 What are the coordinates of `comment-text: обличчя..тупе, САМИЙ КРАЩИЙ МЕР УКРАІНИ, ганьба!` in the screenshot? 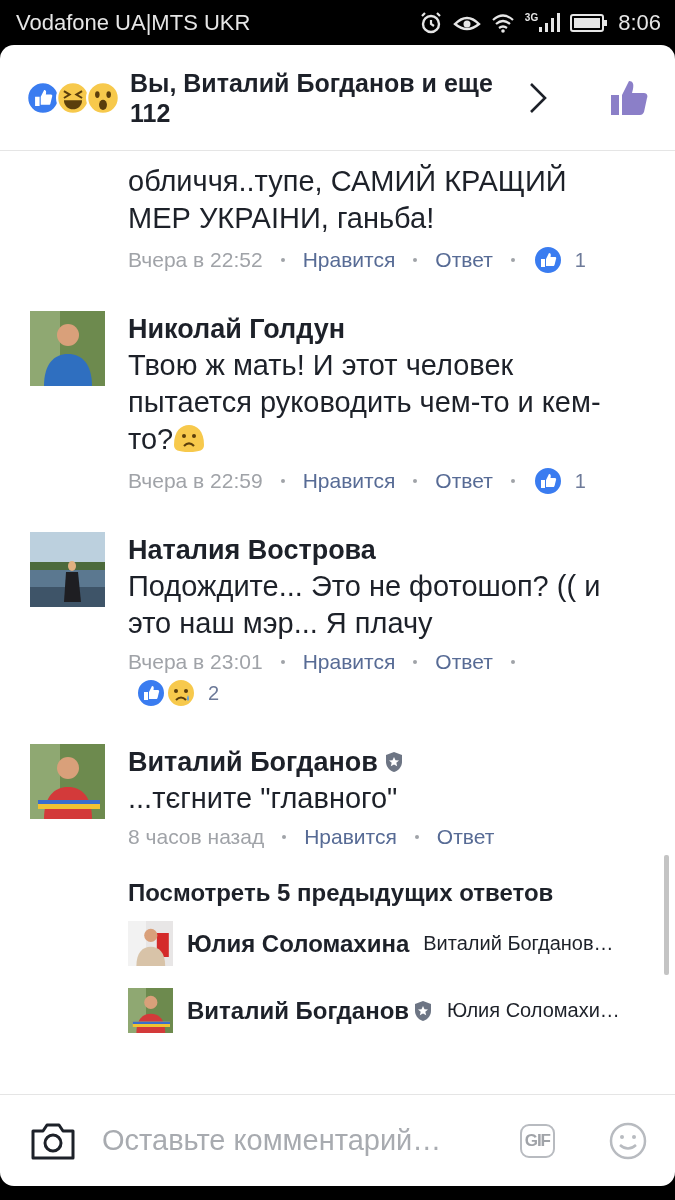 It's located at (348, 199).